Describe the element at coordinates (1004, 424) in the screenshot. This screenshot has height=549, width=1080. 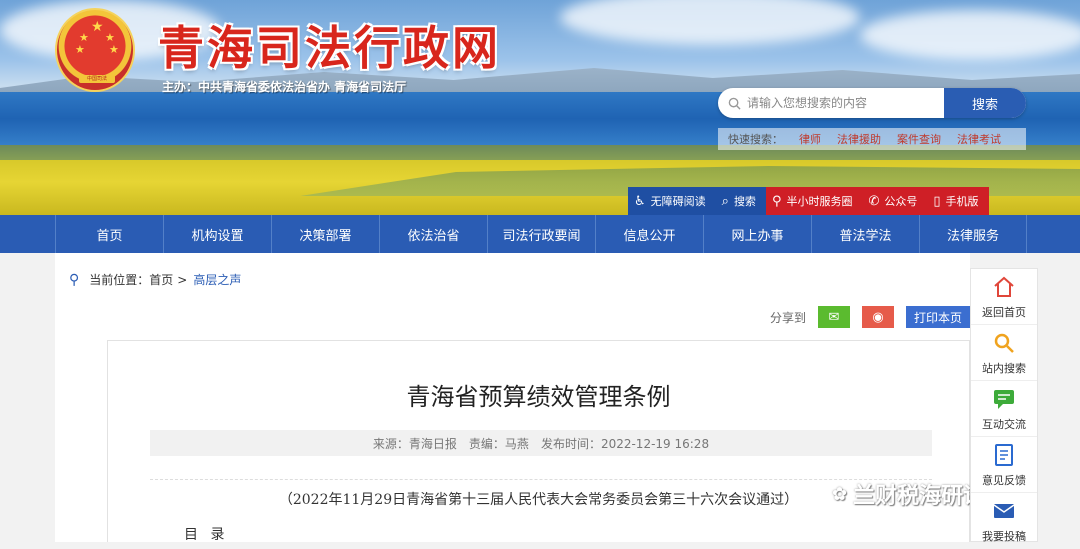
I see `float-chat-label: 互动交流` at that location.